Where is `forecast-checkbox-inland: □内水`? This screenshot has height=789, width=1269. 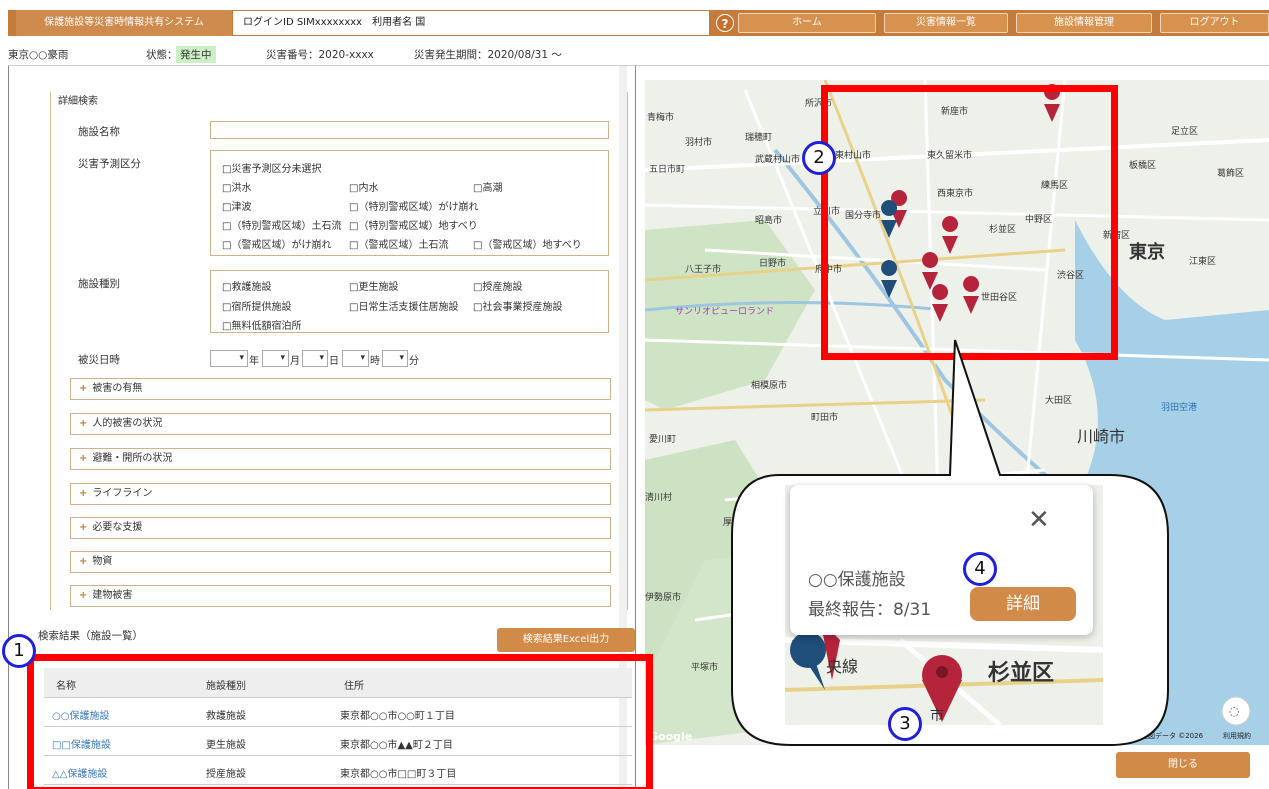 forecast-checkbox-inland: □内水 is located at coordinates (363, 186).